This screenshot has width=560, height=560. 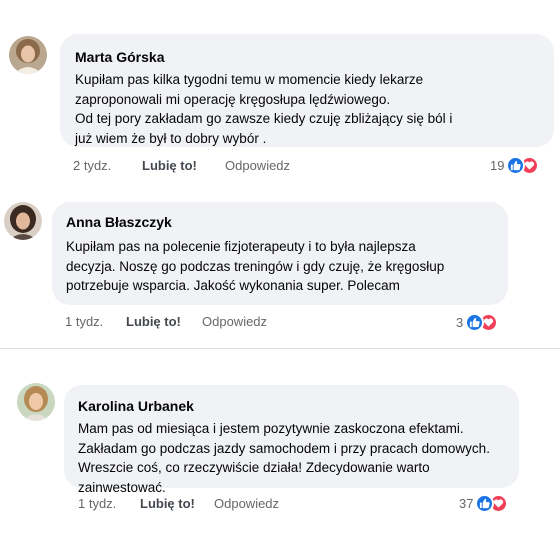 What do you see at coordinates (280, 348) in the screenshot?
I see `divider` at bounding box center [280, 348].